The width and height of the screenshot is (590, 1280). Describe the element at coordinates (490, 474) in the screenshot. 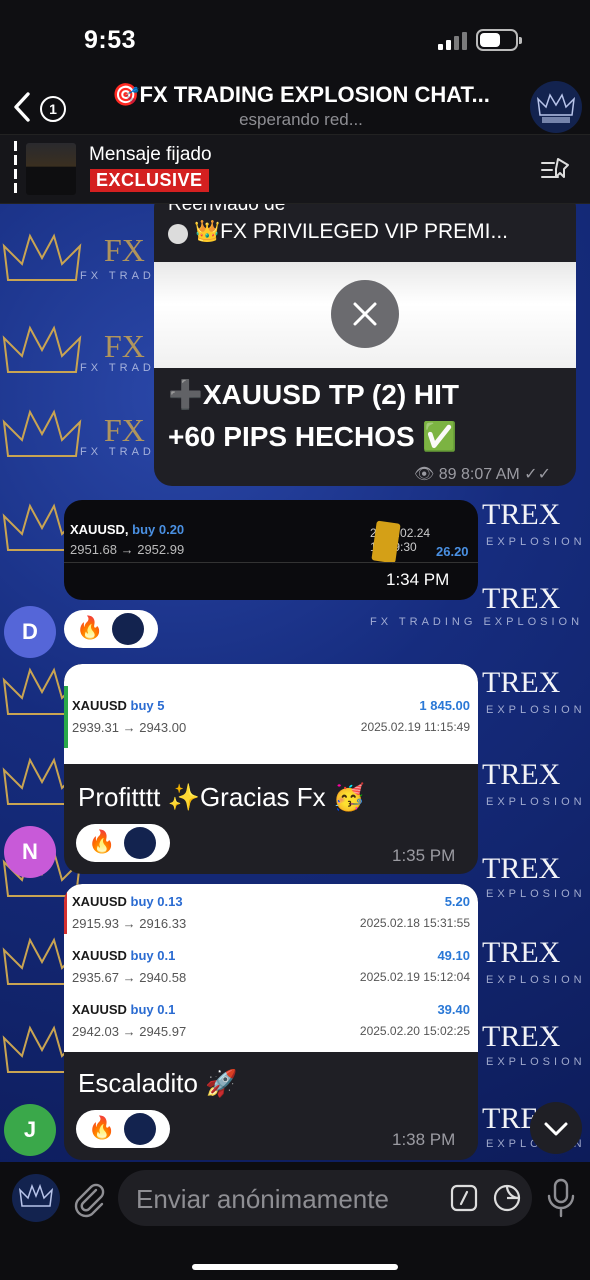

I see `message-time: 8:07 AM` at that location.